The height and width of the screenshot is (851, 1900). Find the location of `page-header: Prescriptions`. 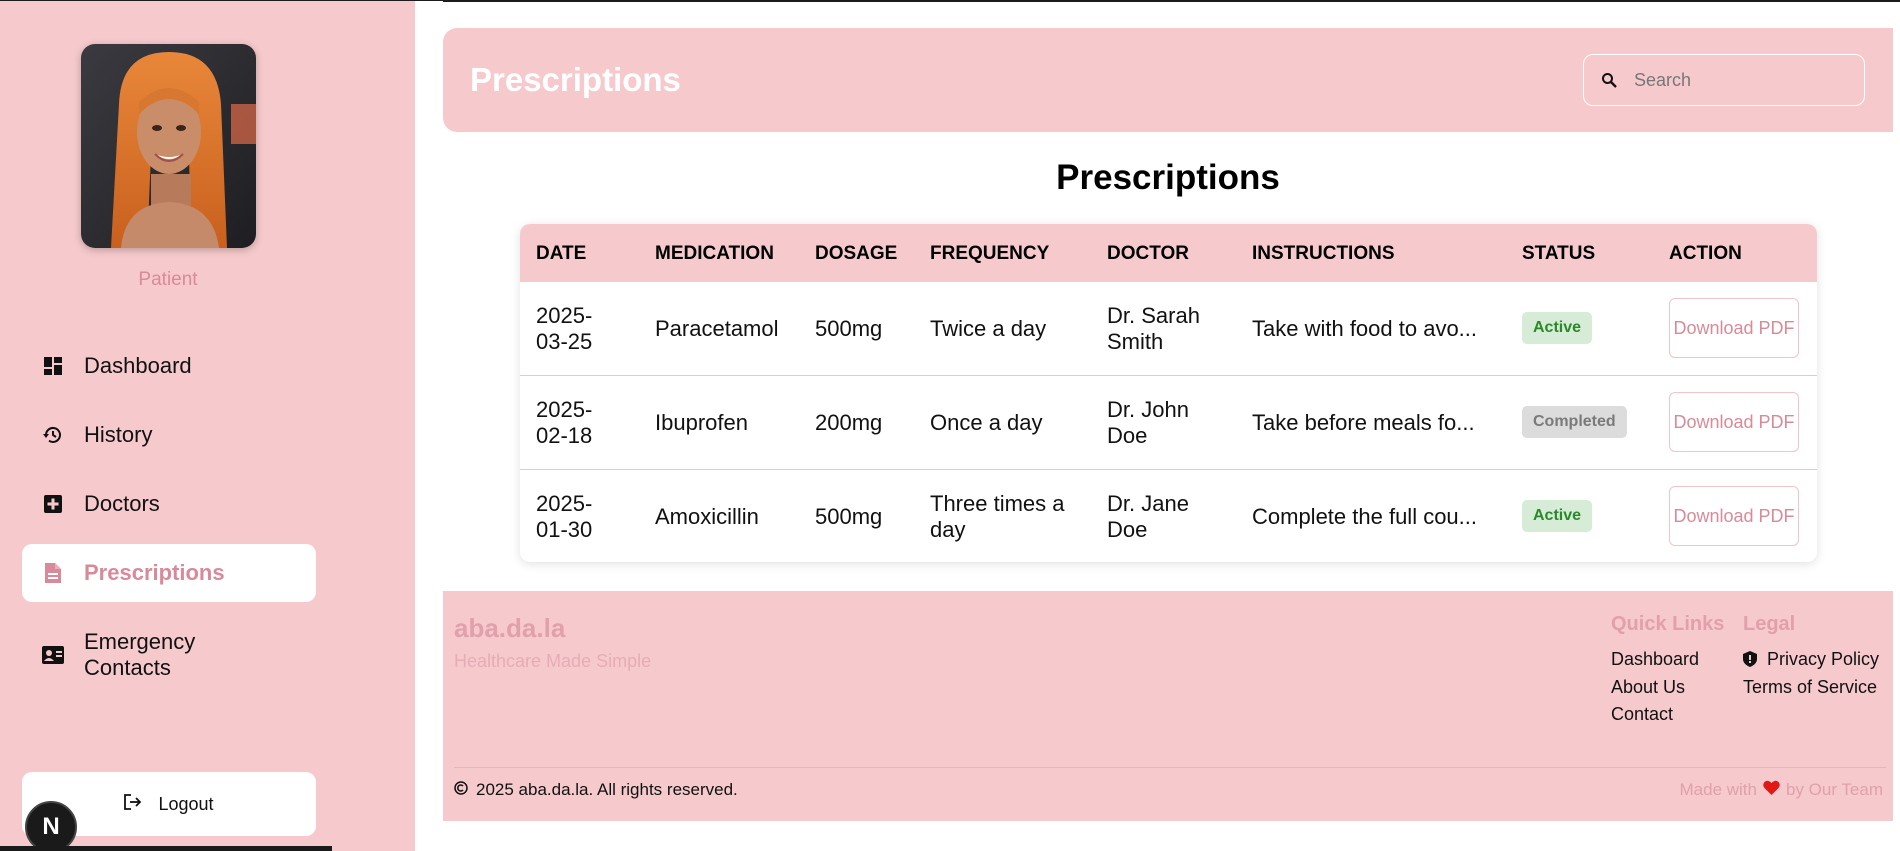

page-header: Prescriptions is located at coordinates (1168, 80).